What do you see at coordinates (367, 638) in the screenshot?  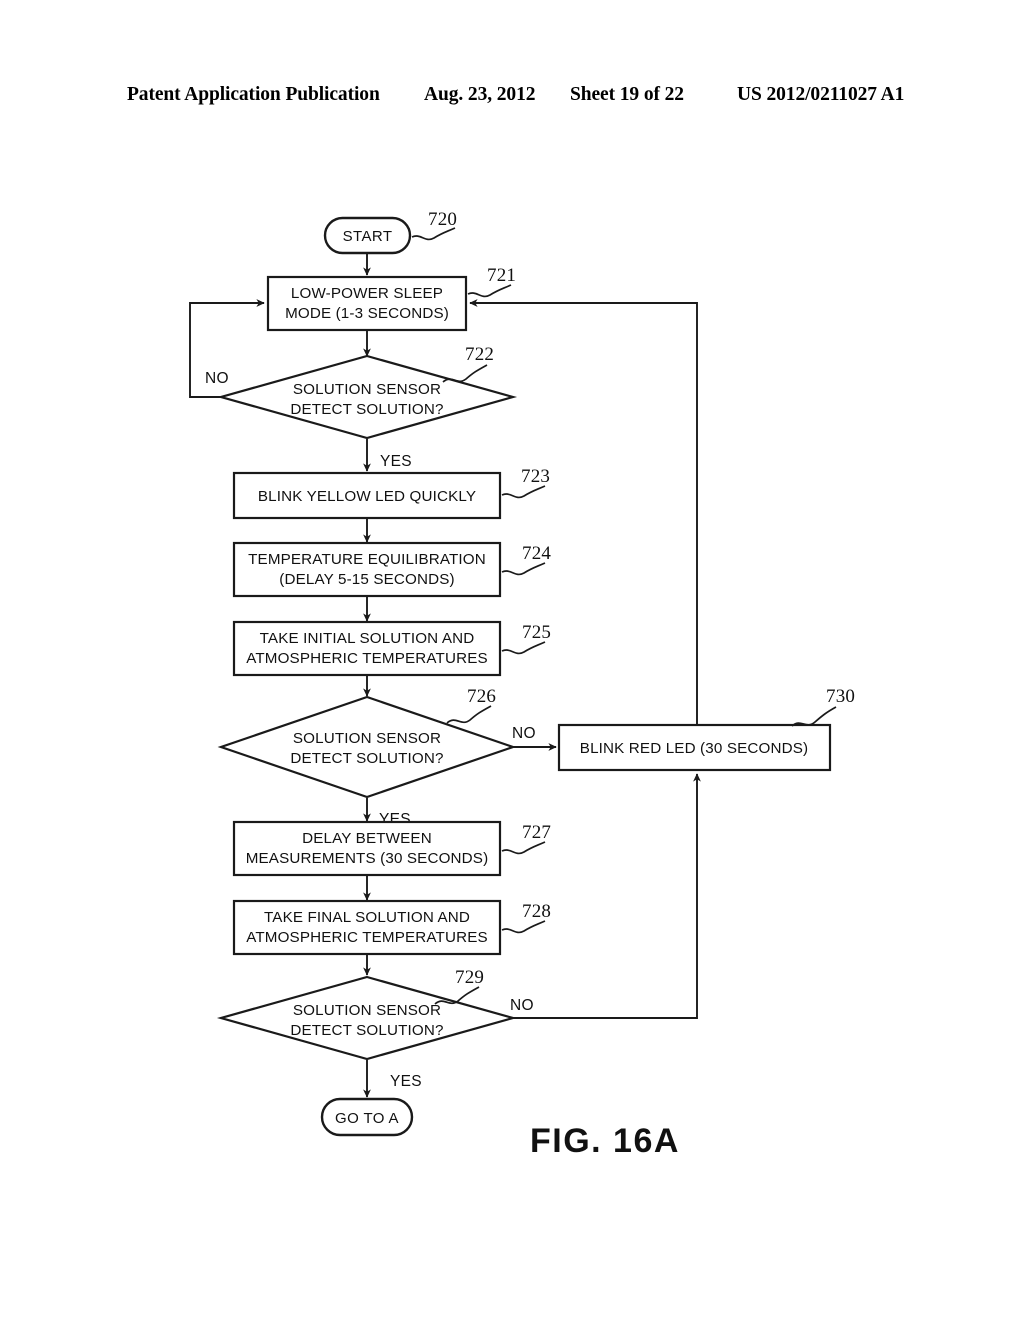 I see `node-label-725-line1: TAKE INITIAL SOLUTION AND` at bounding box center [367, 638].